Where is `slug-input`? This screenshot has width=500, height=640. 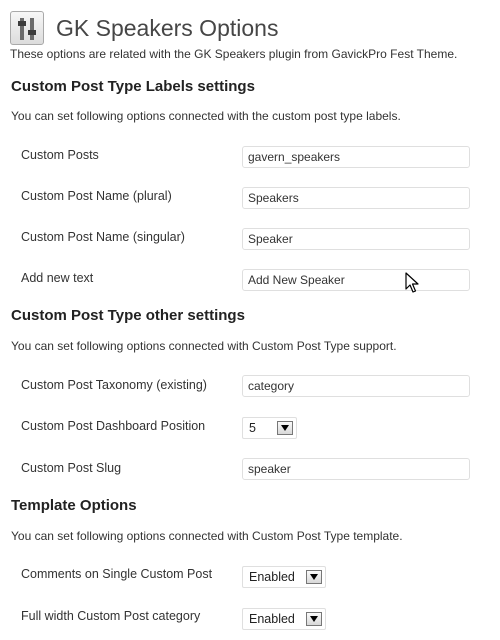 slug-input is located at coordinates (356, 469).